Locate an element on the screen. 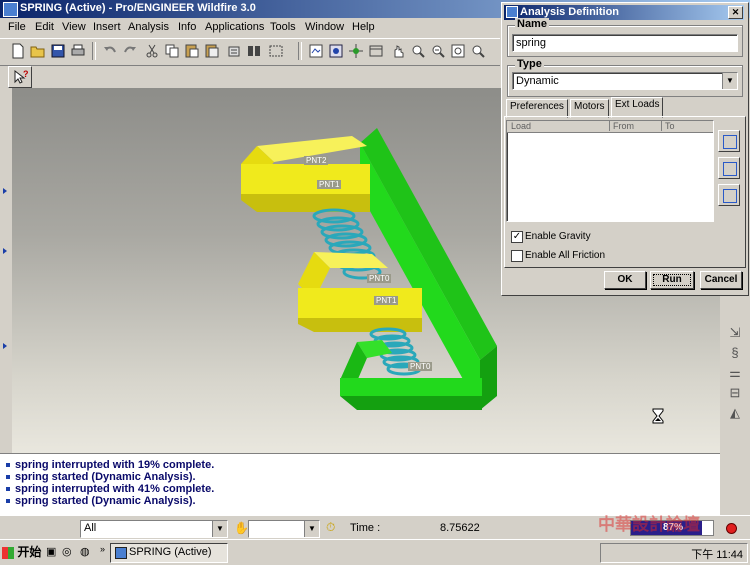  zoom-window-icon is located at coordinates (478, 51).